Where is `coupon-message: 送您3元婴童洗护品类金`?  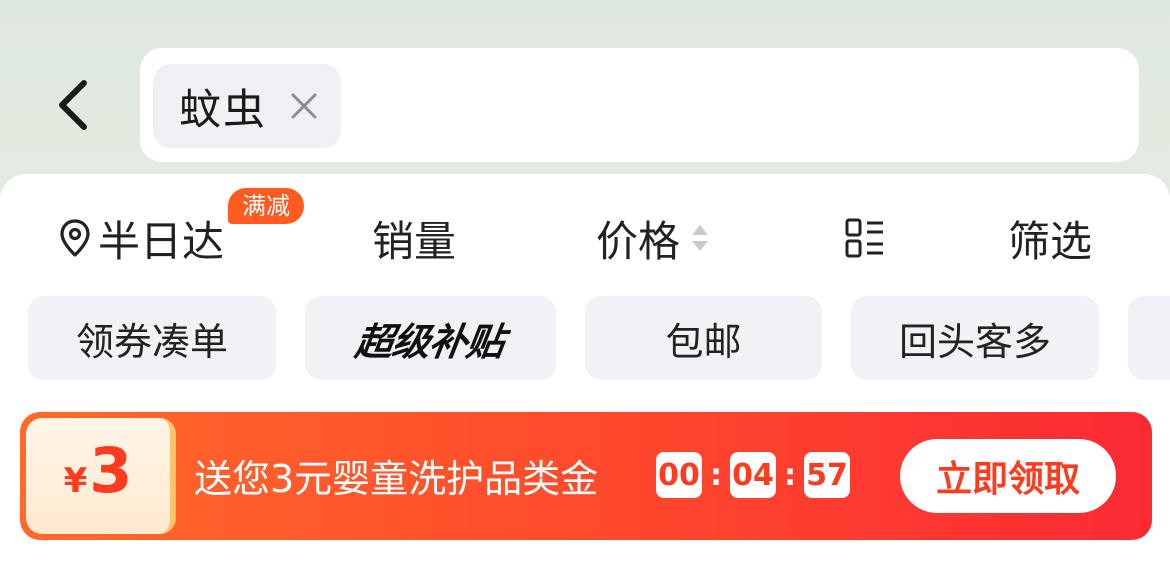 coupon-message: 送您3元婴童洗护品类金 is located at coordinates (396, 479).